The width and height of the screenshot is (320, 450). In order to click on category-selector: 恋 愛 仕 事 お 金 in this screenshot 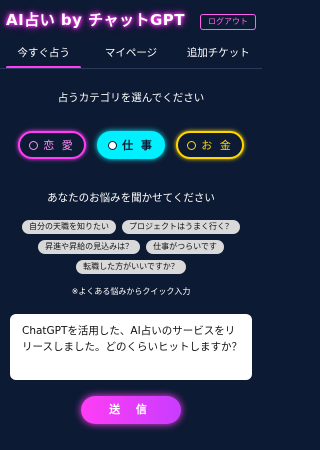, I will do `click(131, 146)`.